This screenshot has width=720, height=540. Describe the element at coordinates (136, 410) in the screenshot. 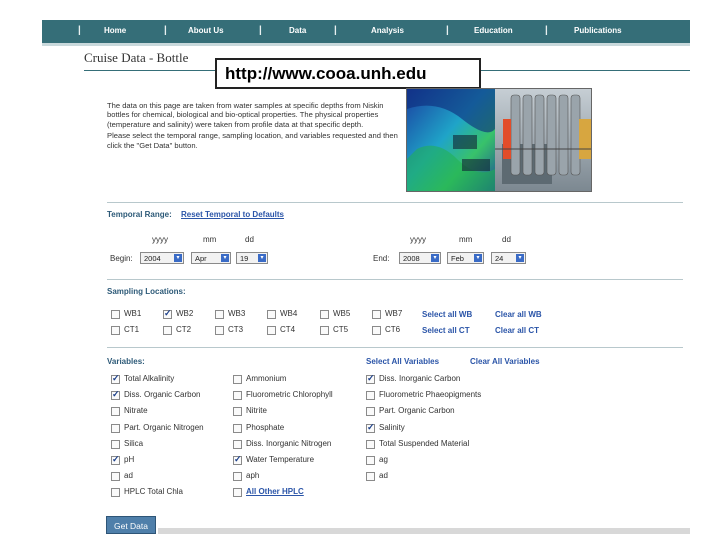

I see `checkbox-label-nitrate: Nitrate` at that location.